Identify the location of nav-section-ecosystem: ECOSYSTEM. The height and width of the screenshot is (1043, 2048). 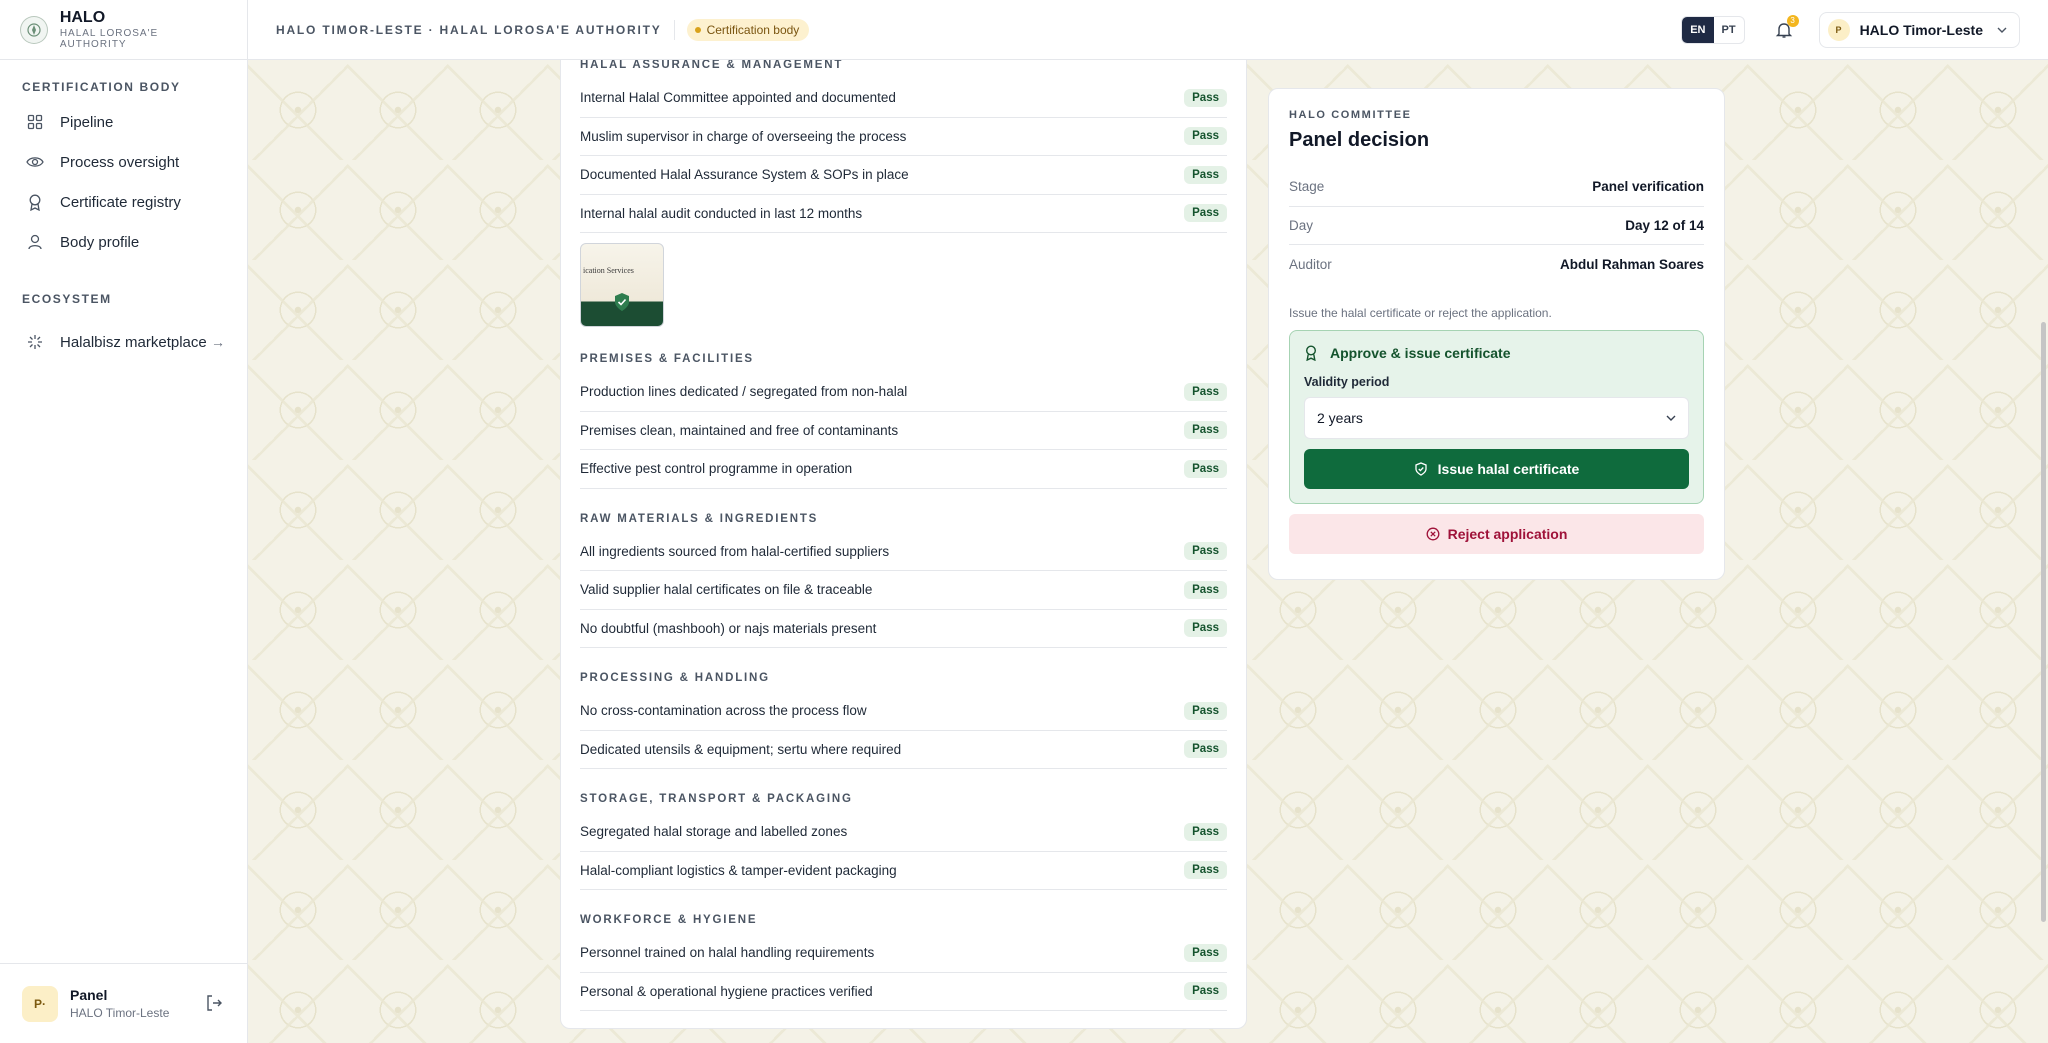
(67, 299).